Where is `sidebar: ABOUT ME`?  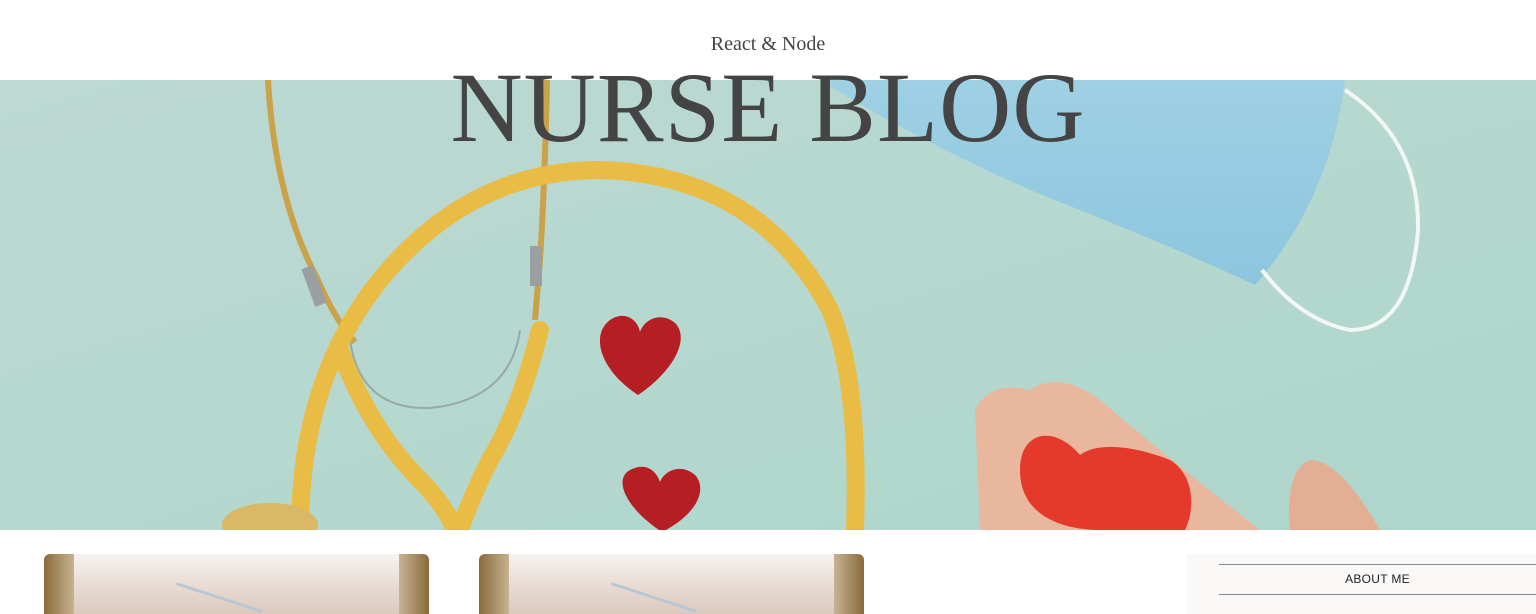
sidebar: ABOUT ME is located at coordinates (1361, 584).